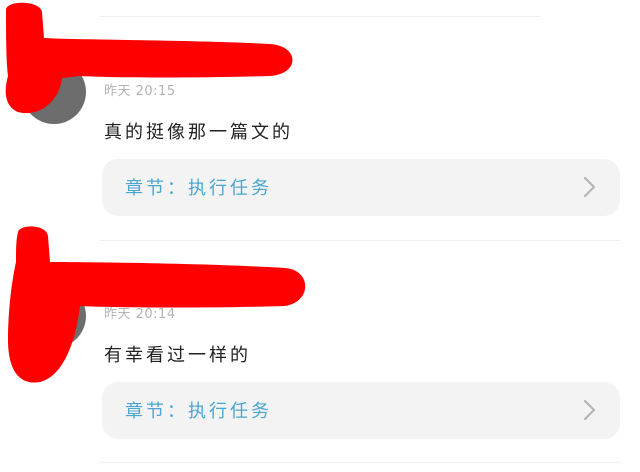  I want to click on comment-text: 真的挺像那一篇文的, so click(198, 132).